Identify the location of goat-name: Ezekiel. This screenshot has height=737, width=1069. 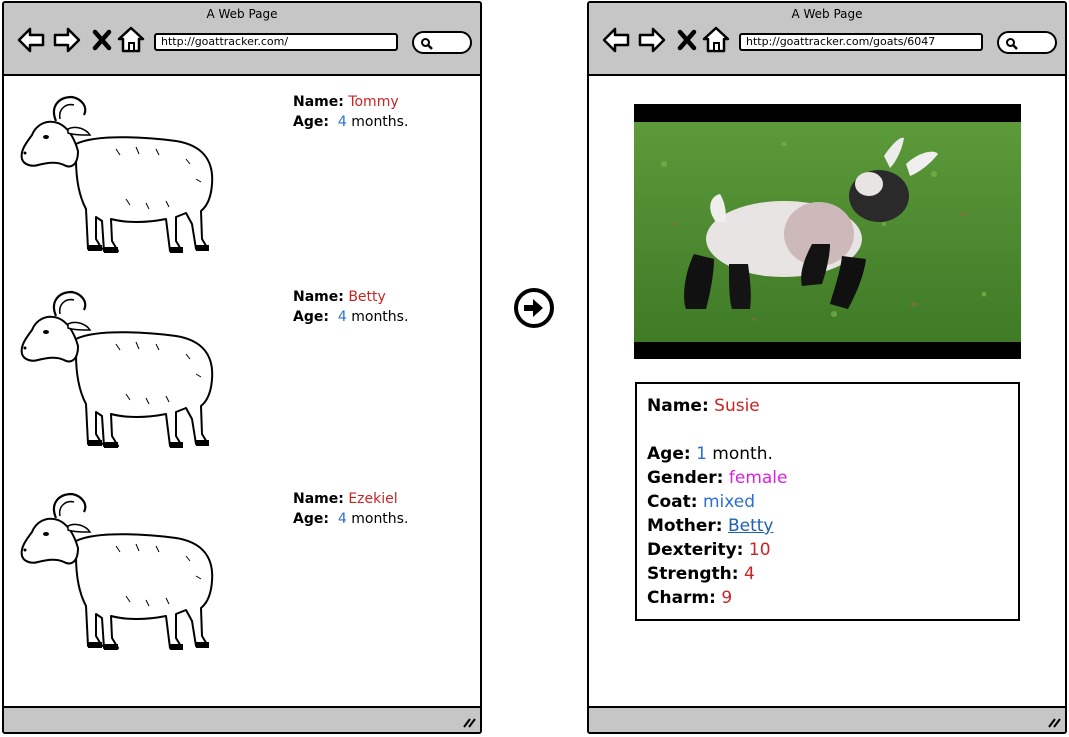
(373, 499).